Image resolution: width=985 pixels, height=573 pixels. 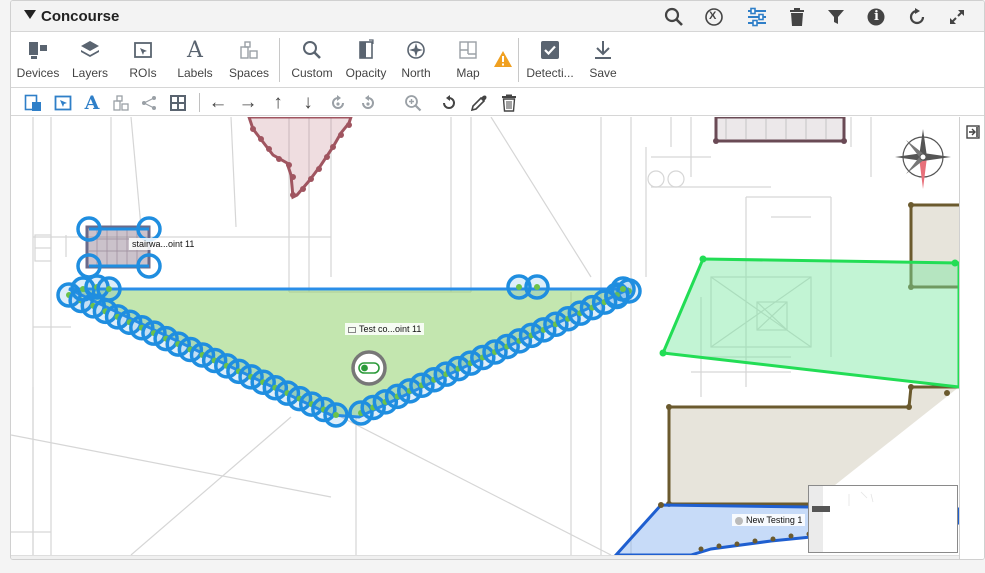 I want to click on custom-button: Custom, so click(x=312, y=60).